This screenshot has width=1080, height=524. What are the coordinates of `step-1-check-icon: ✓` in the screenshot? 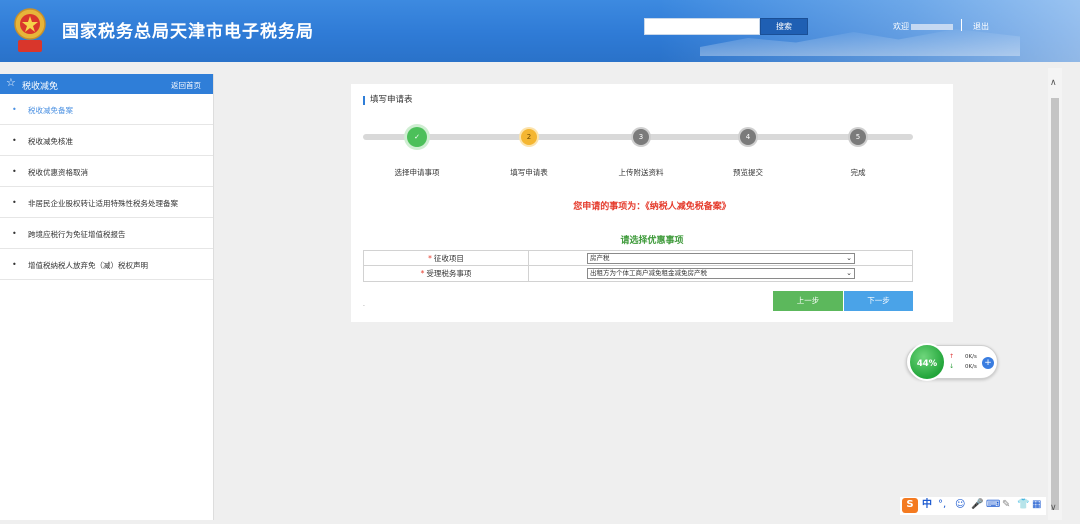 It's located at (417, 137).